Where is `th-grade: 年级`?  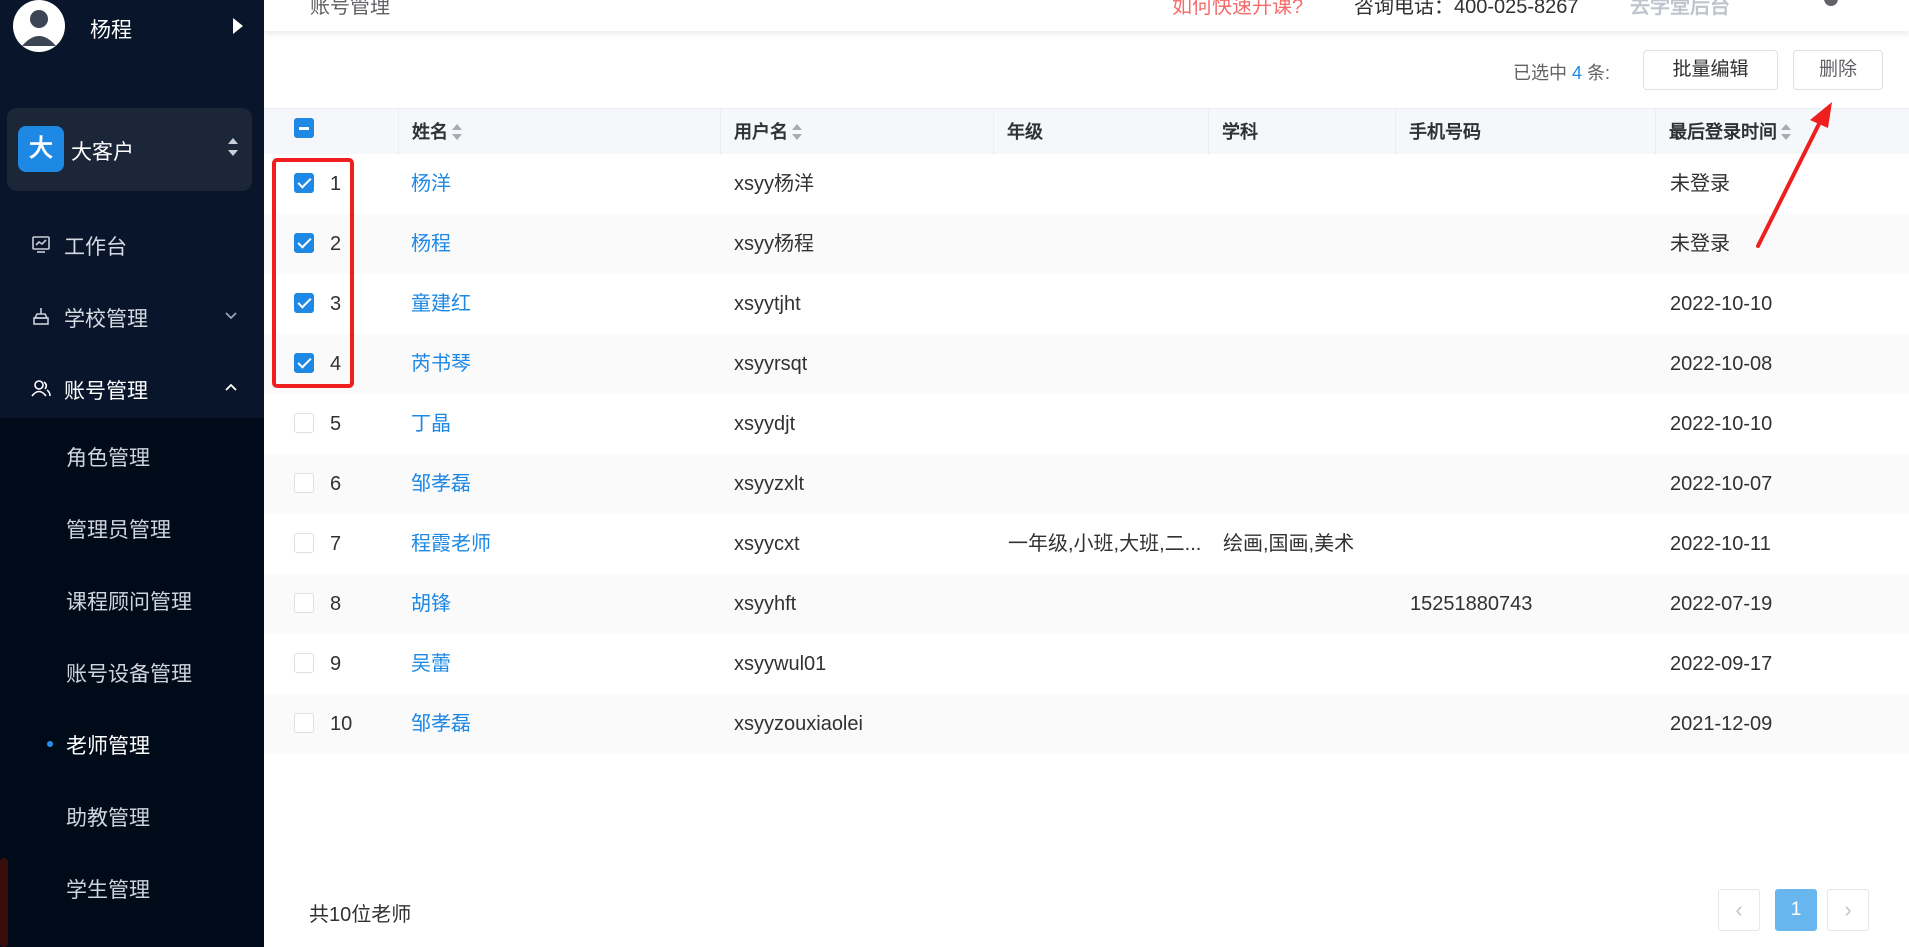
th-grade: 年级 is located at coordinates (1100, 132).